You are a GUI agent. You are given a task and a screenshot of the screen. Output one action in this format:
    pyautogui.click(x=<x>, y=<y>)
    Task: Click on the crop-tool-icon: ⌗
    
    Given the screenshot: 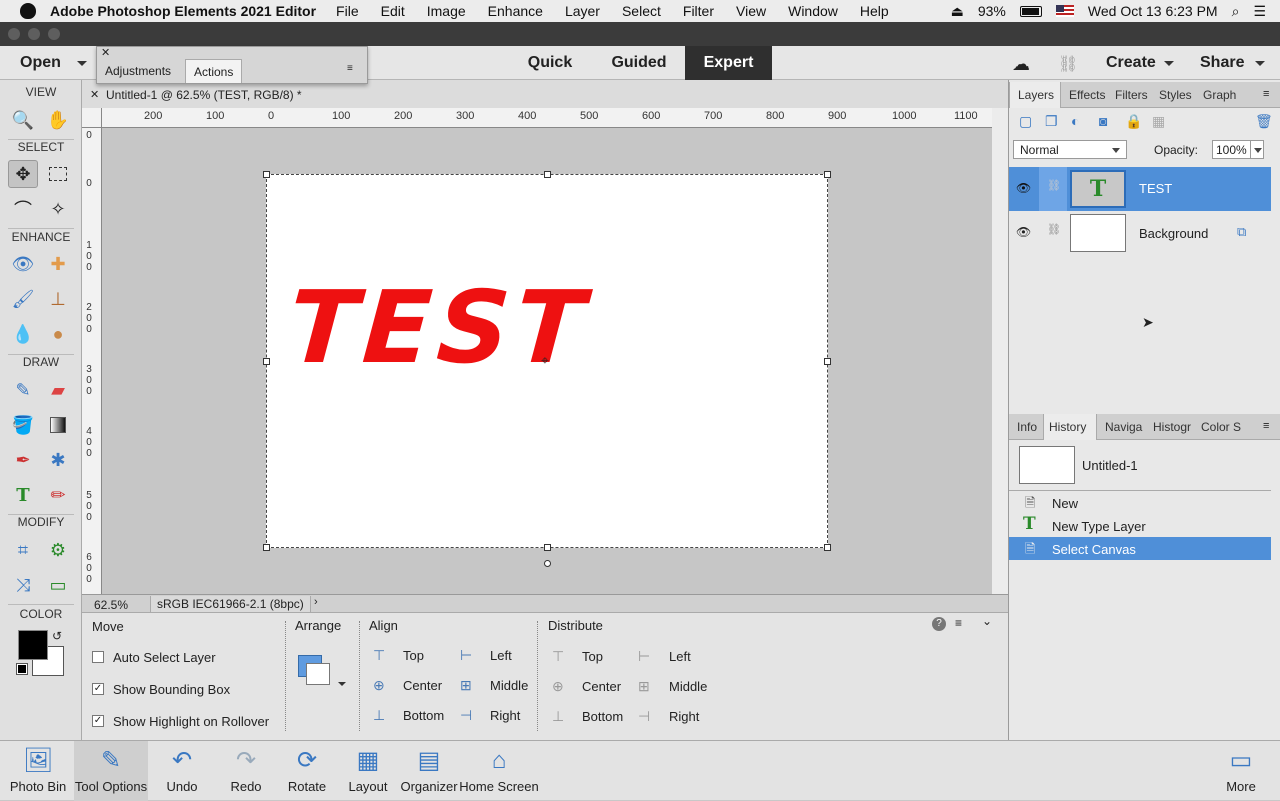 What is the action you would take?
    pyautogui.click(x=23, y=550)
    